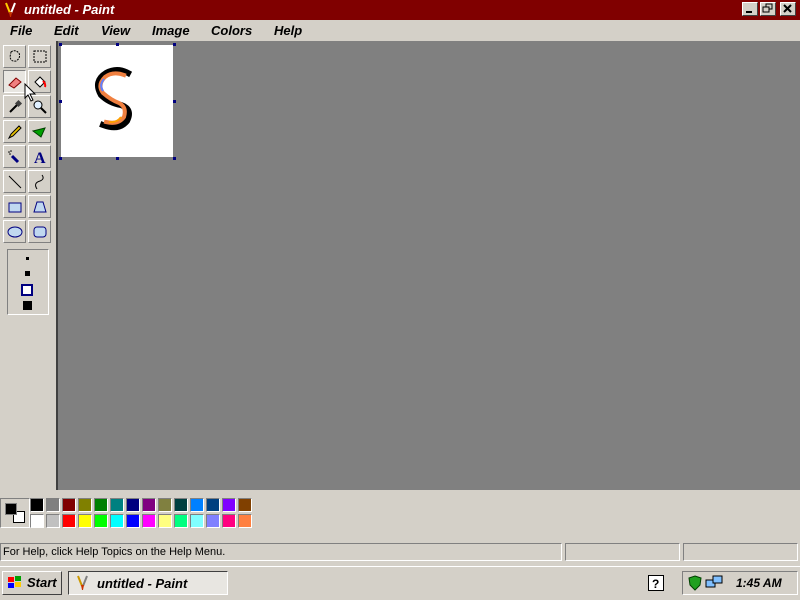  What do you see at coordinates (174, 44) in the screenshot?
I see `canvas-handle-top-right` at bounding box center [174, 44].